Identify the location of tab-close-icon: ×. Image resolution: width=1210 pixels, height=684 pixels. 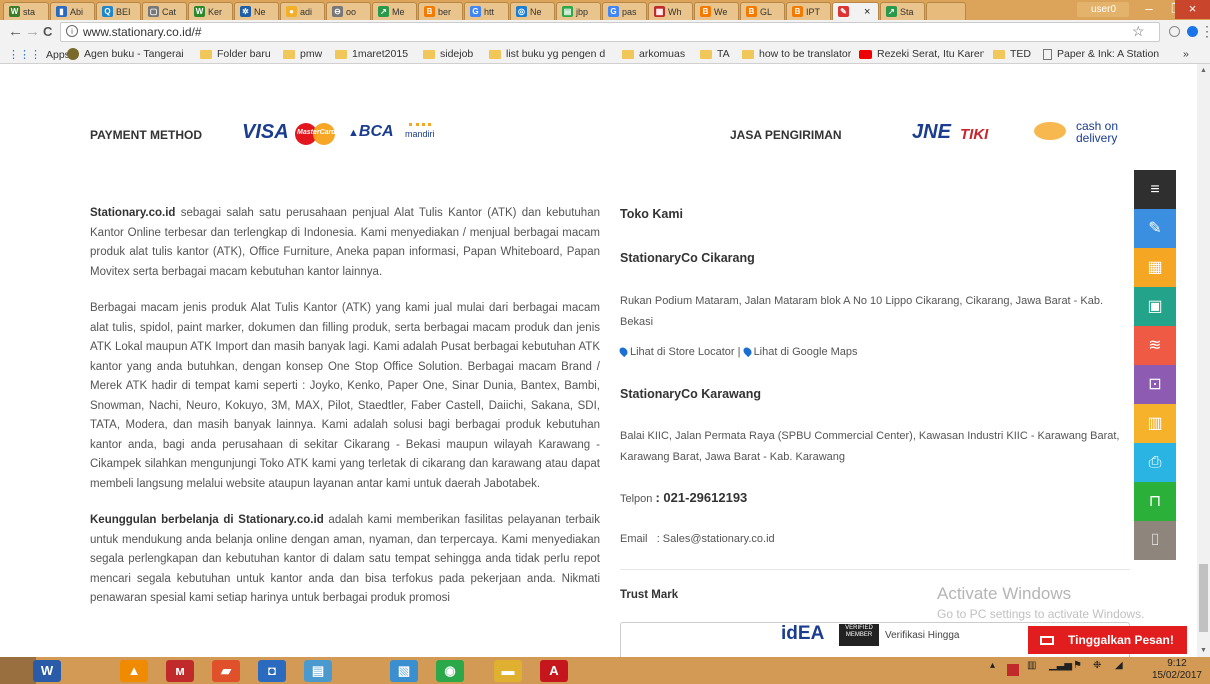
(867, 12).